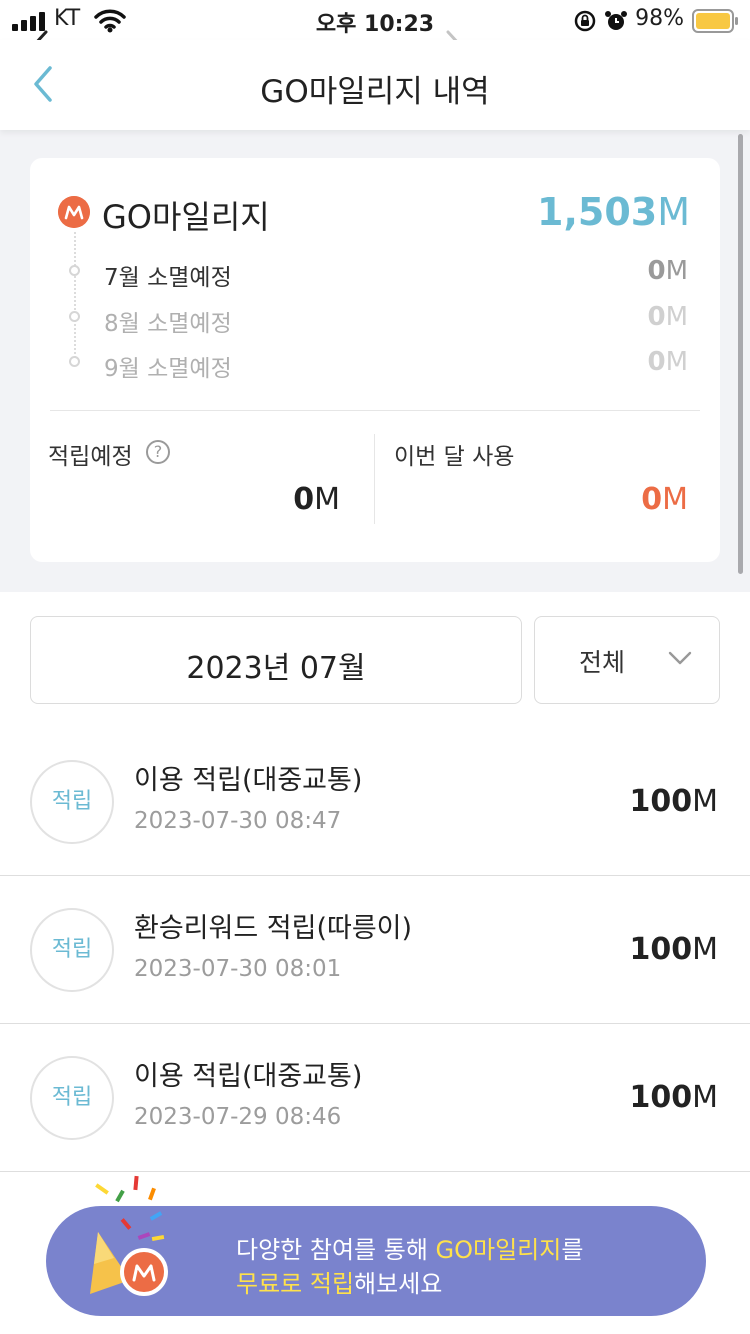 This screenshot has height=1334, width=750. What do you see at coordinates (168, 324) in the screenshot?
I see `expiration-label-august: 8월 소멸예정` at bounding box center [168, 324].